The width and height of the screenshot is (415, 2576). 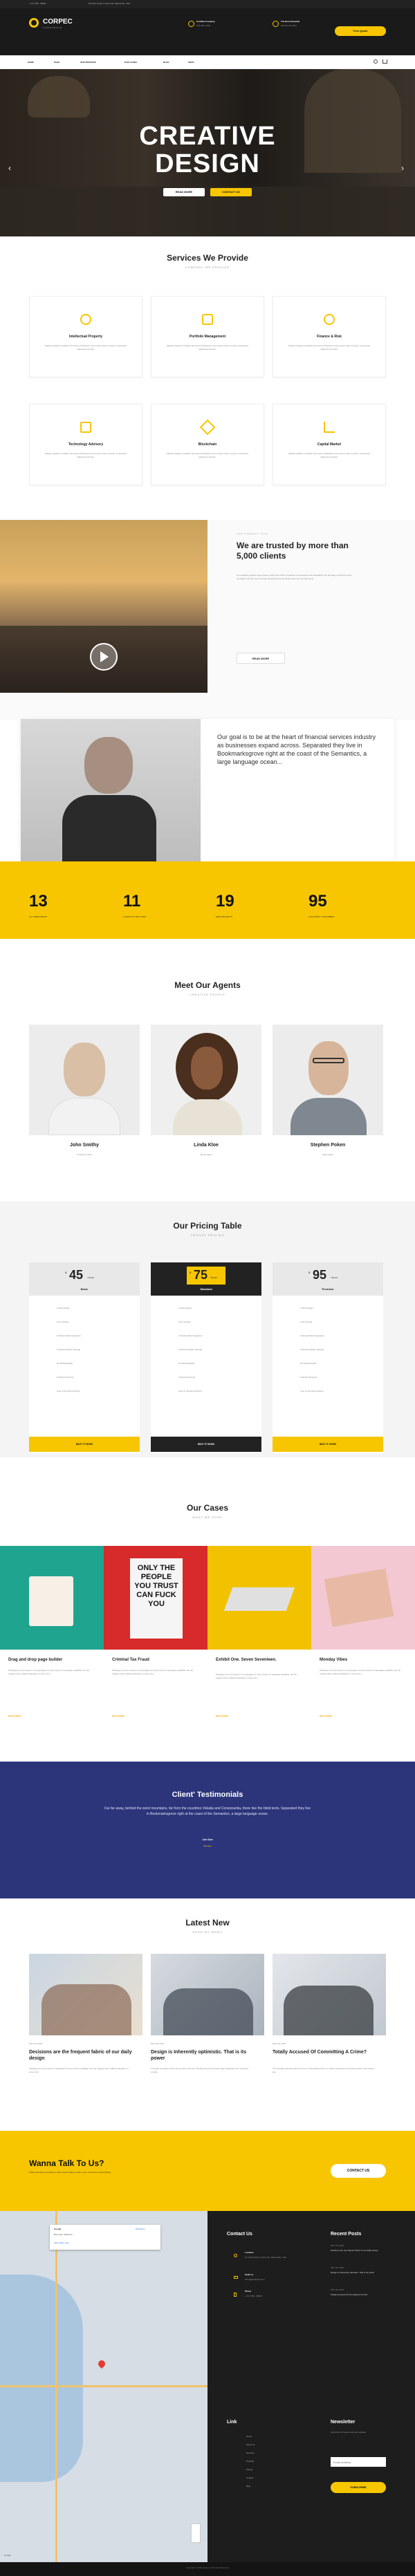 What do you see at coordinates (289, 25) in the screenshot?
I see `award-sub: Solution Provider` at bounding box center [289, 25].